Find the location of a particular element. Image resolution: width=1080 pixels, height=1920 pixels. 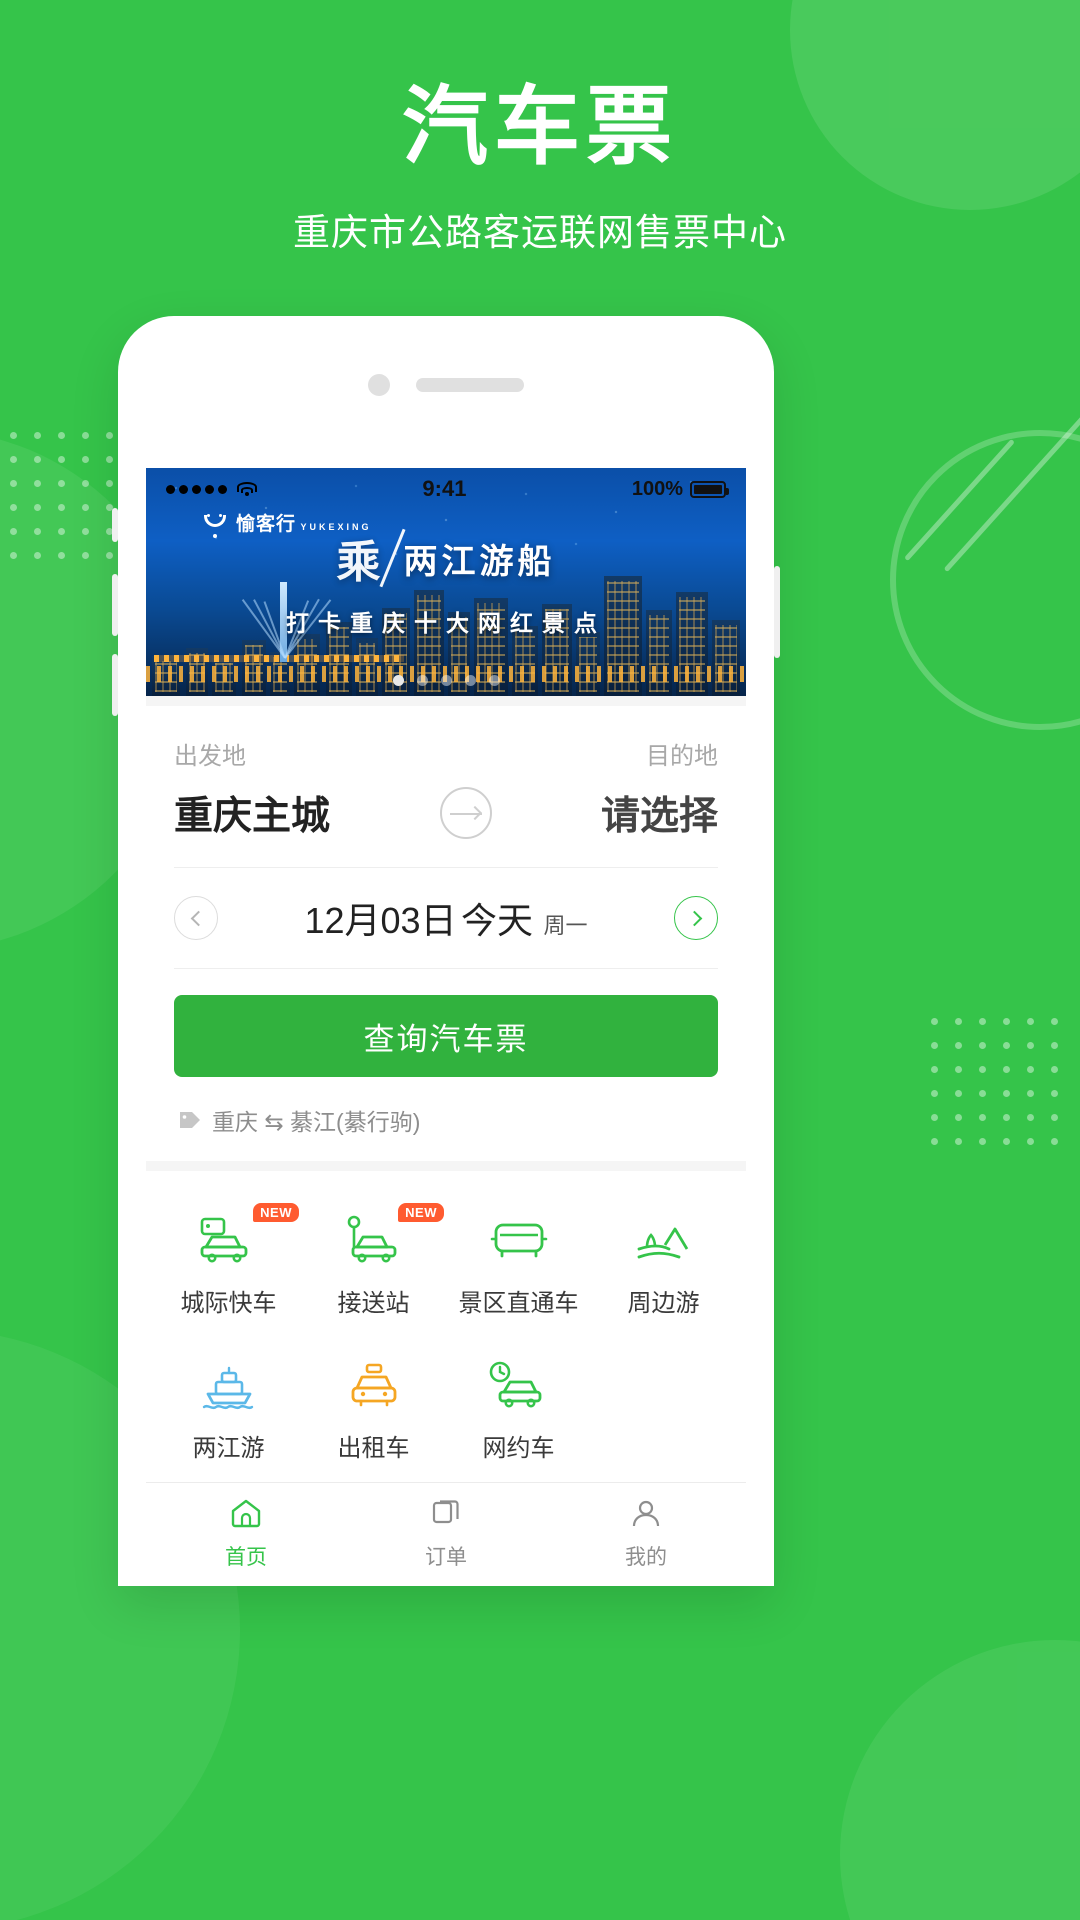

banner-title-main: 两江游船 is located at coordinates (479, 561).